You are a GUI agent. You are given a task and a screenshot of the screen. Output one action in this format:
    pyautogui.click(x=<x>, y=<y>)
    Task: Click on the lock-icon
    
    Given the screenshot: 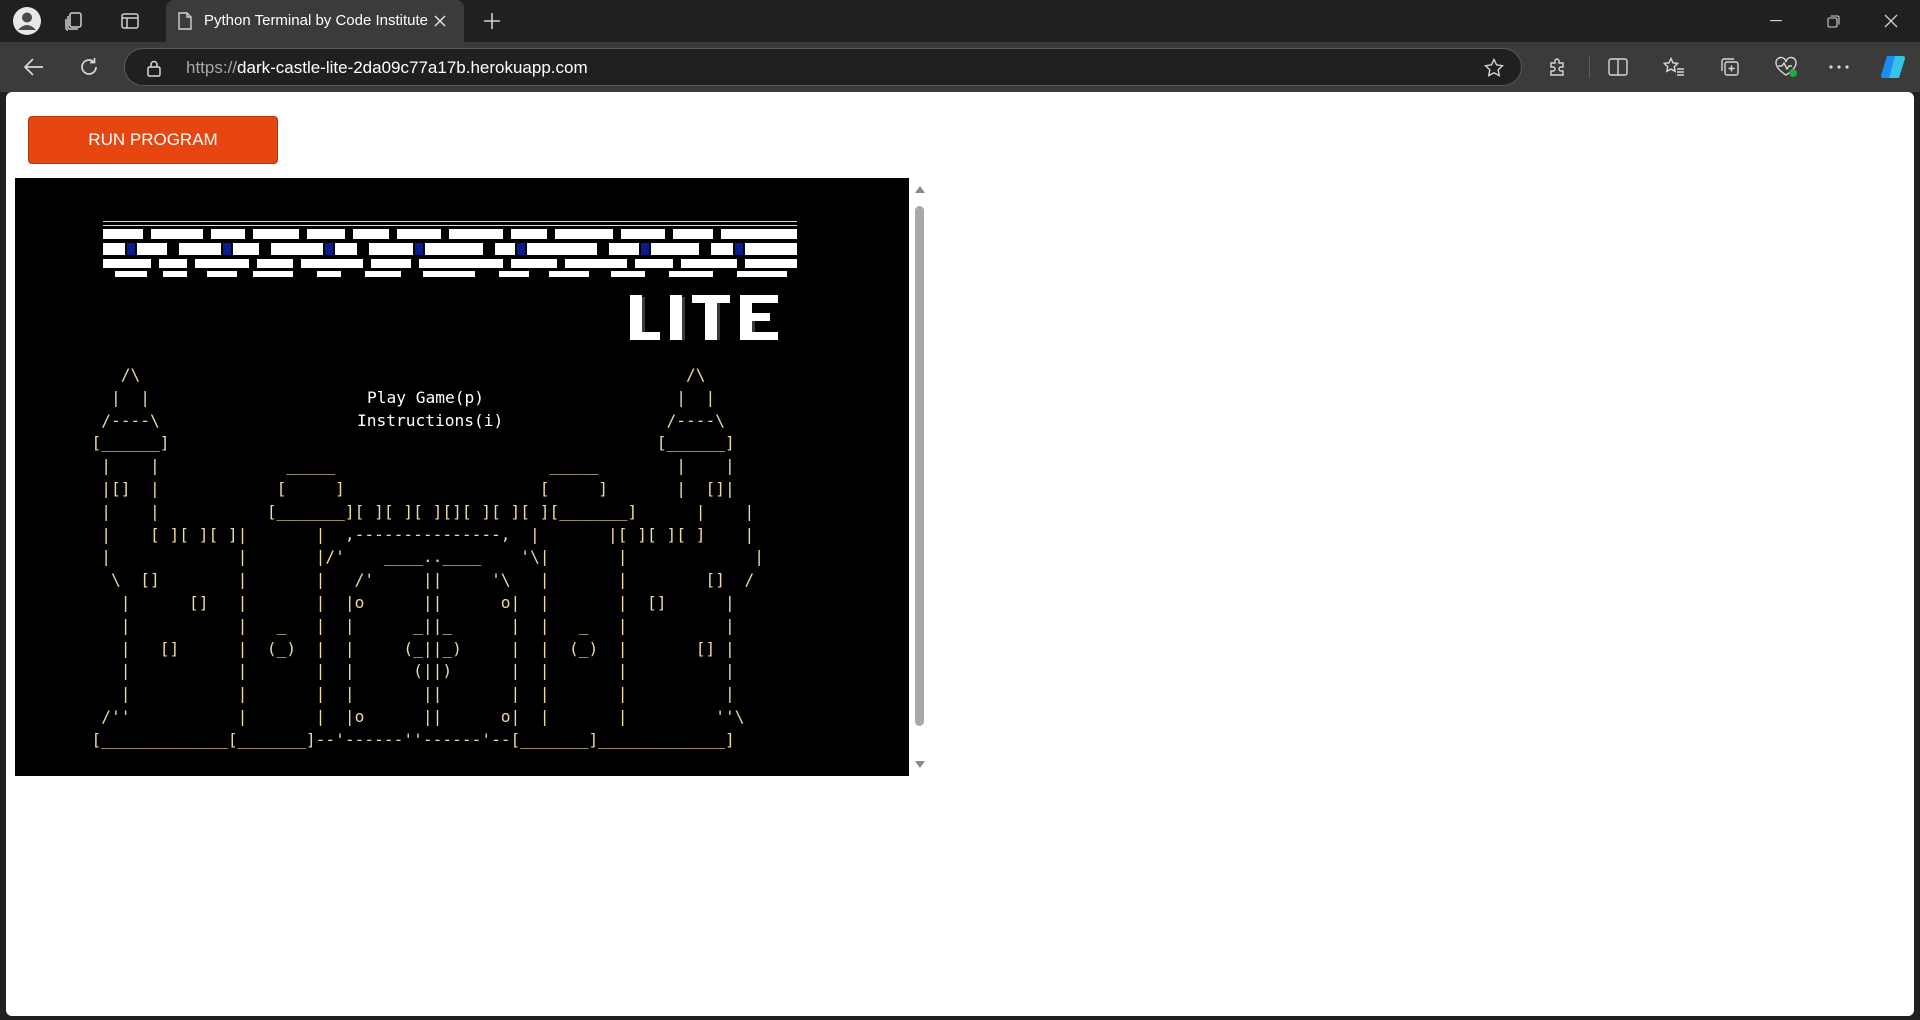 What is the action you would take?
    pyautogui.click(x=154, y=68)
    